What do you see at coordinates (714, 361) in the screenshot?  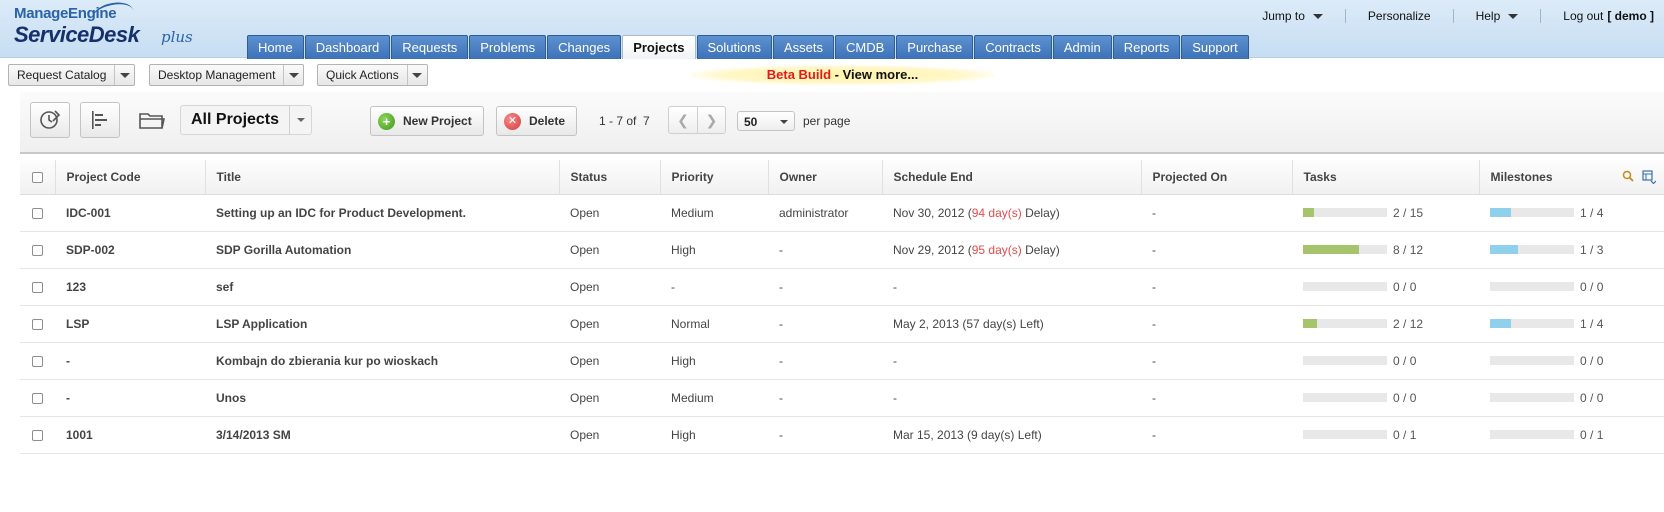 I see `project-priority: High` at bounding box center [714, 361].